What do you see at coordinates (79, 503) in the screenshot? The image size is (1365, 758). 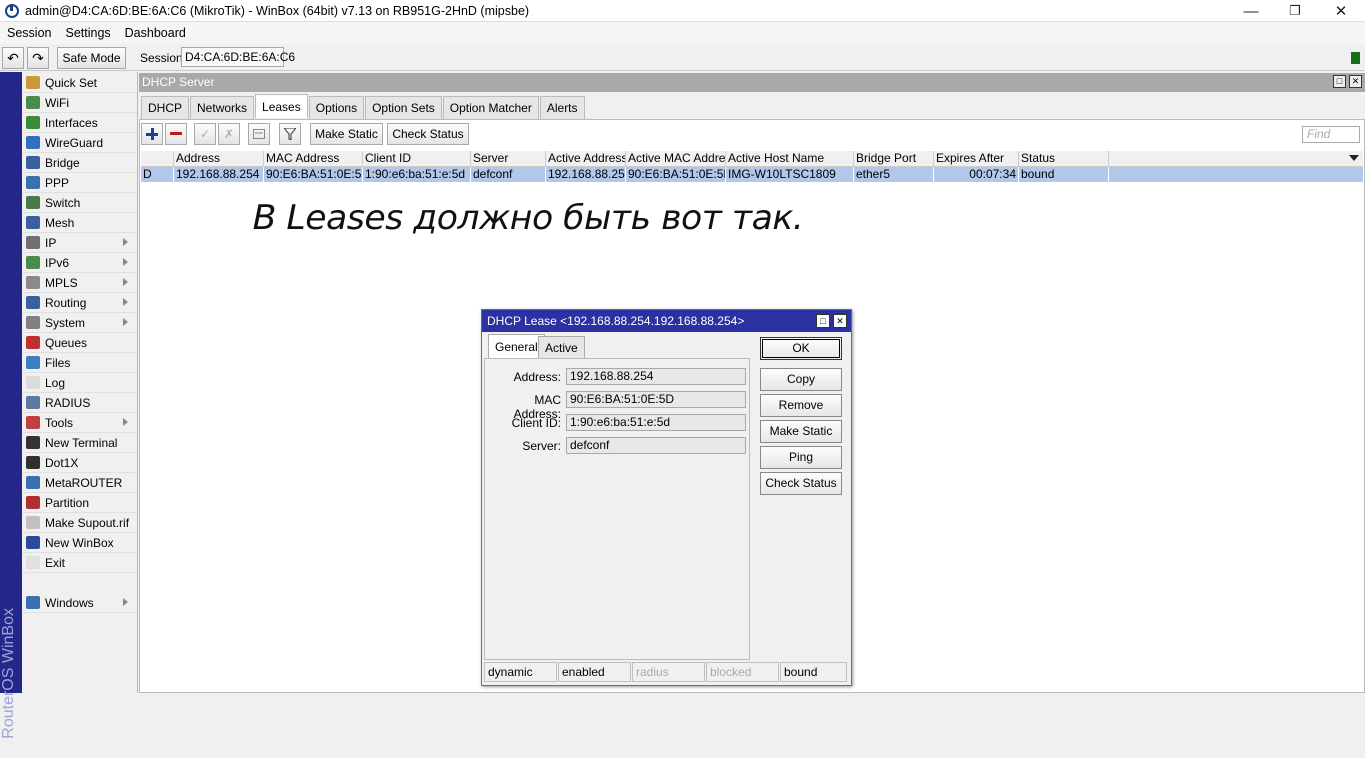 I see `sidebar-item: Partition` at bounding box center [79, 503].